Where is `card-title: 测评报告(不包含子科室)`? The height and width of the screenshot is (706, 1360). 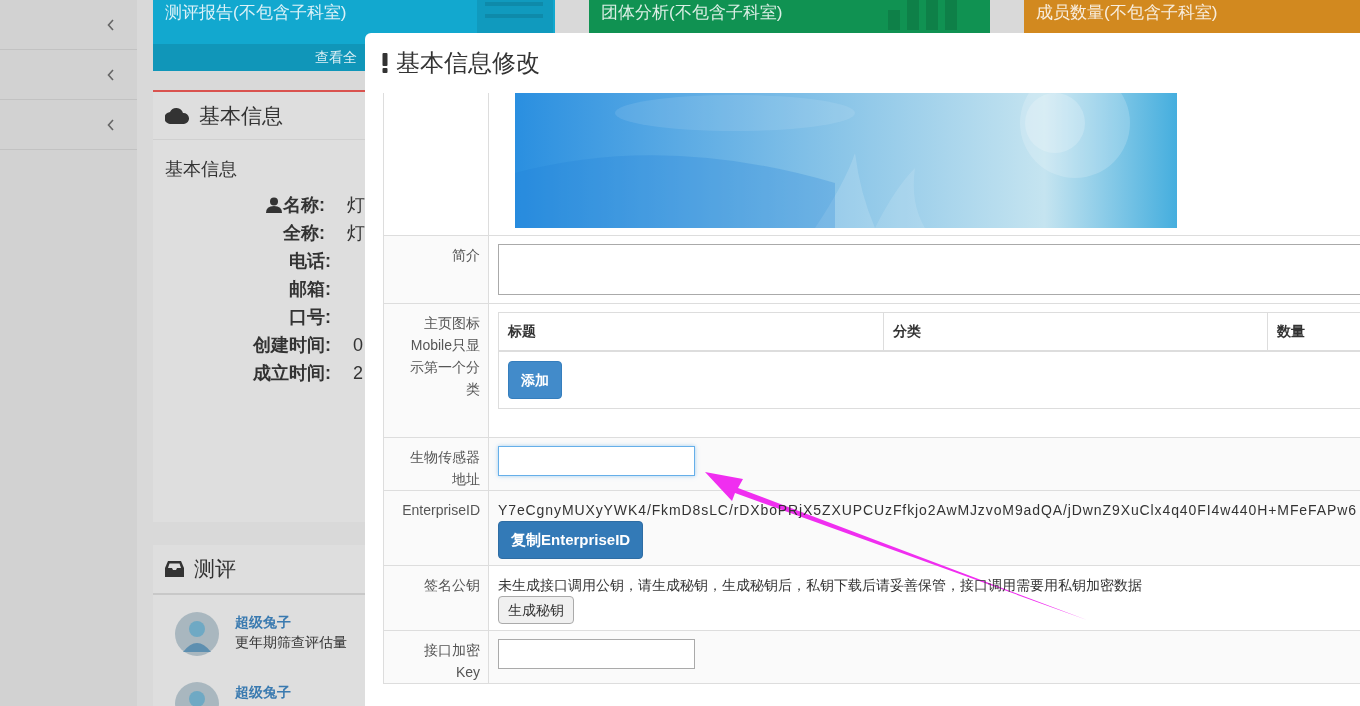 card-title: 测评报告(不包含子科室) is located at coordinates (256, 13).